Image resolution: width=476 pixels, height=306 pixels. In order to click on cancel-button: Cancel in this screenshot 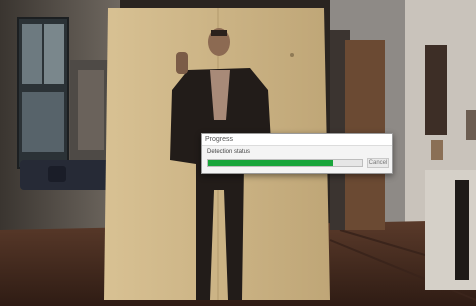, I will do `click(378, 163)`.